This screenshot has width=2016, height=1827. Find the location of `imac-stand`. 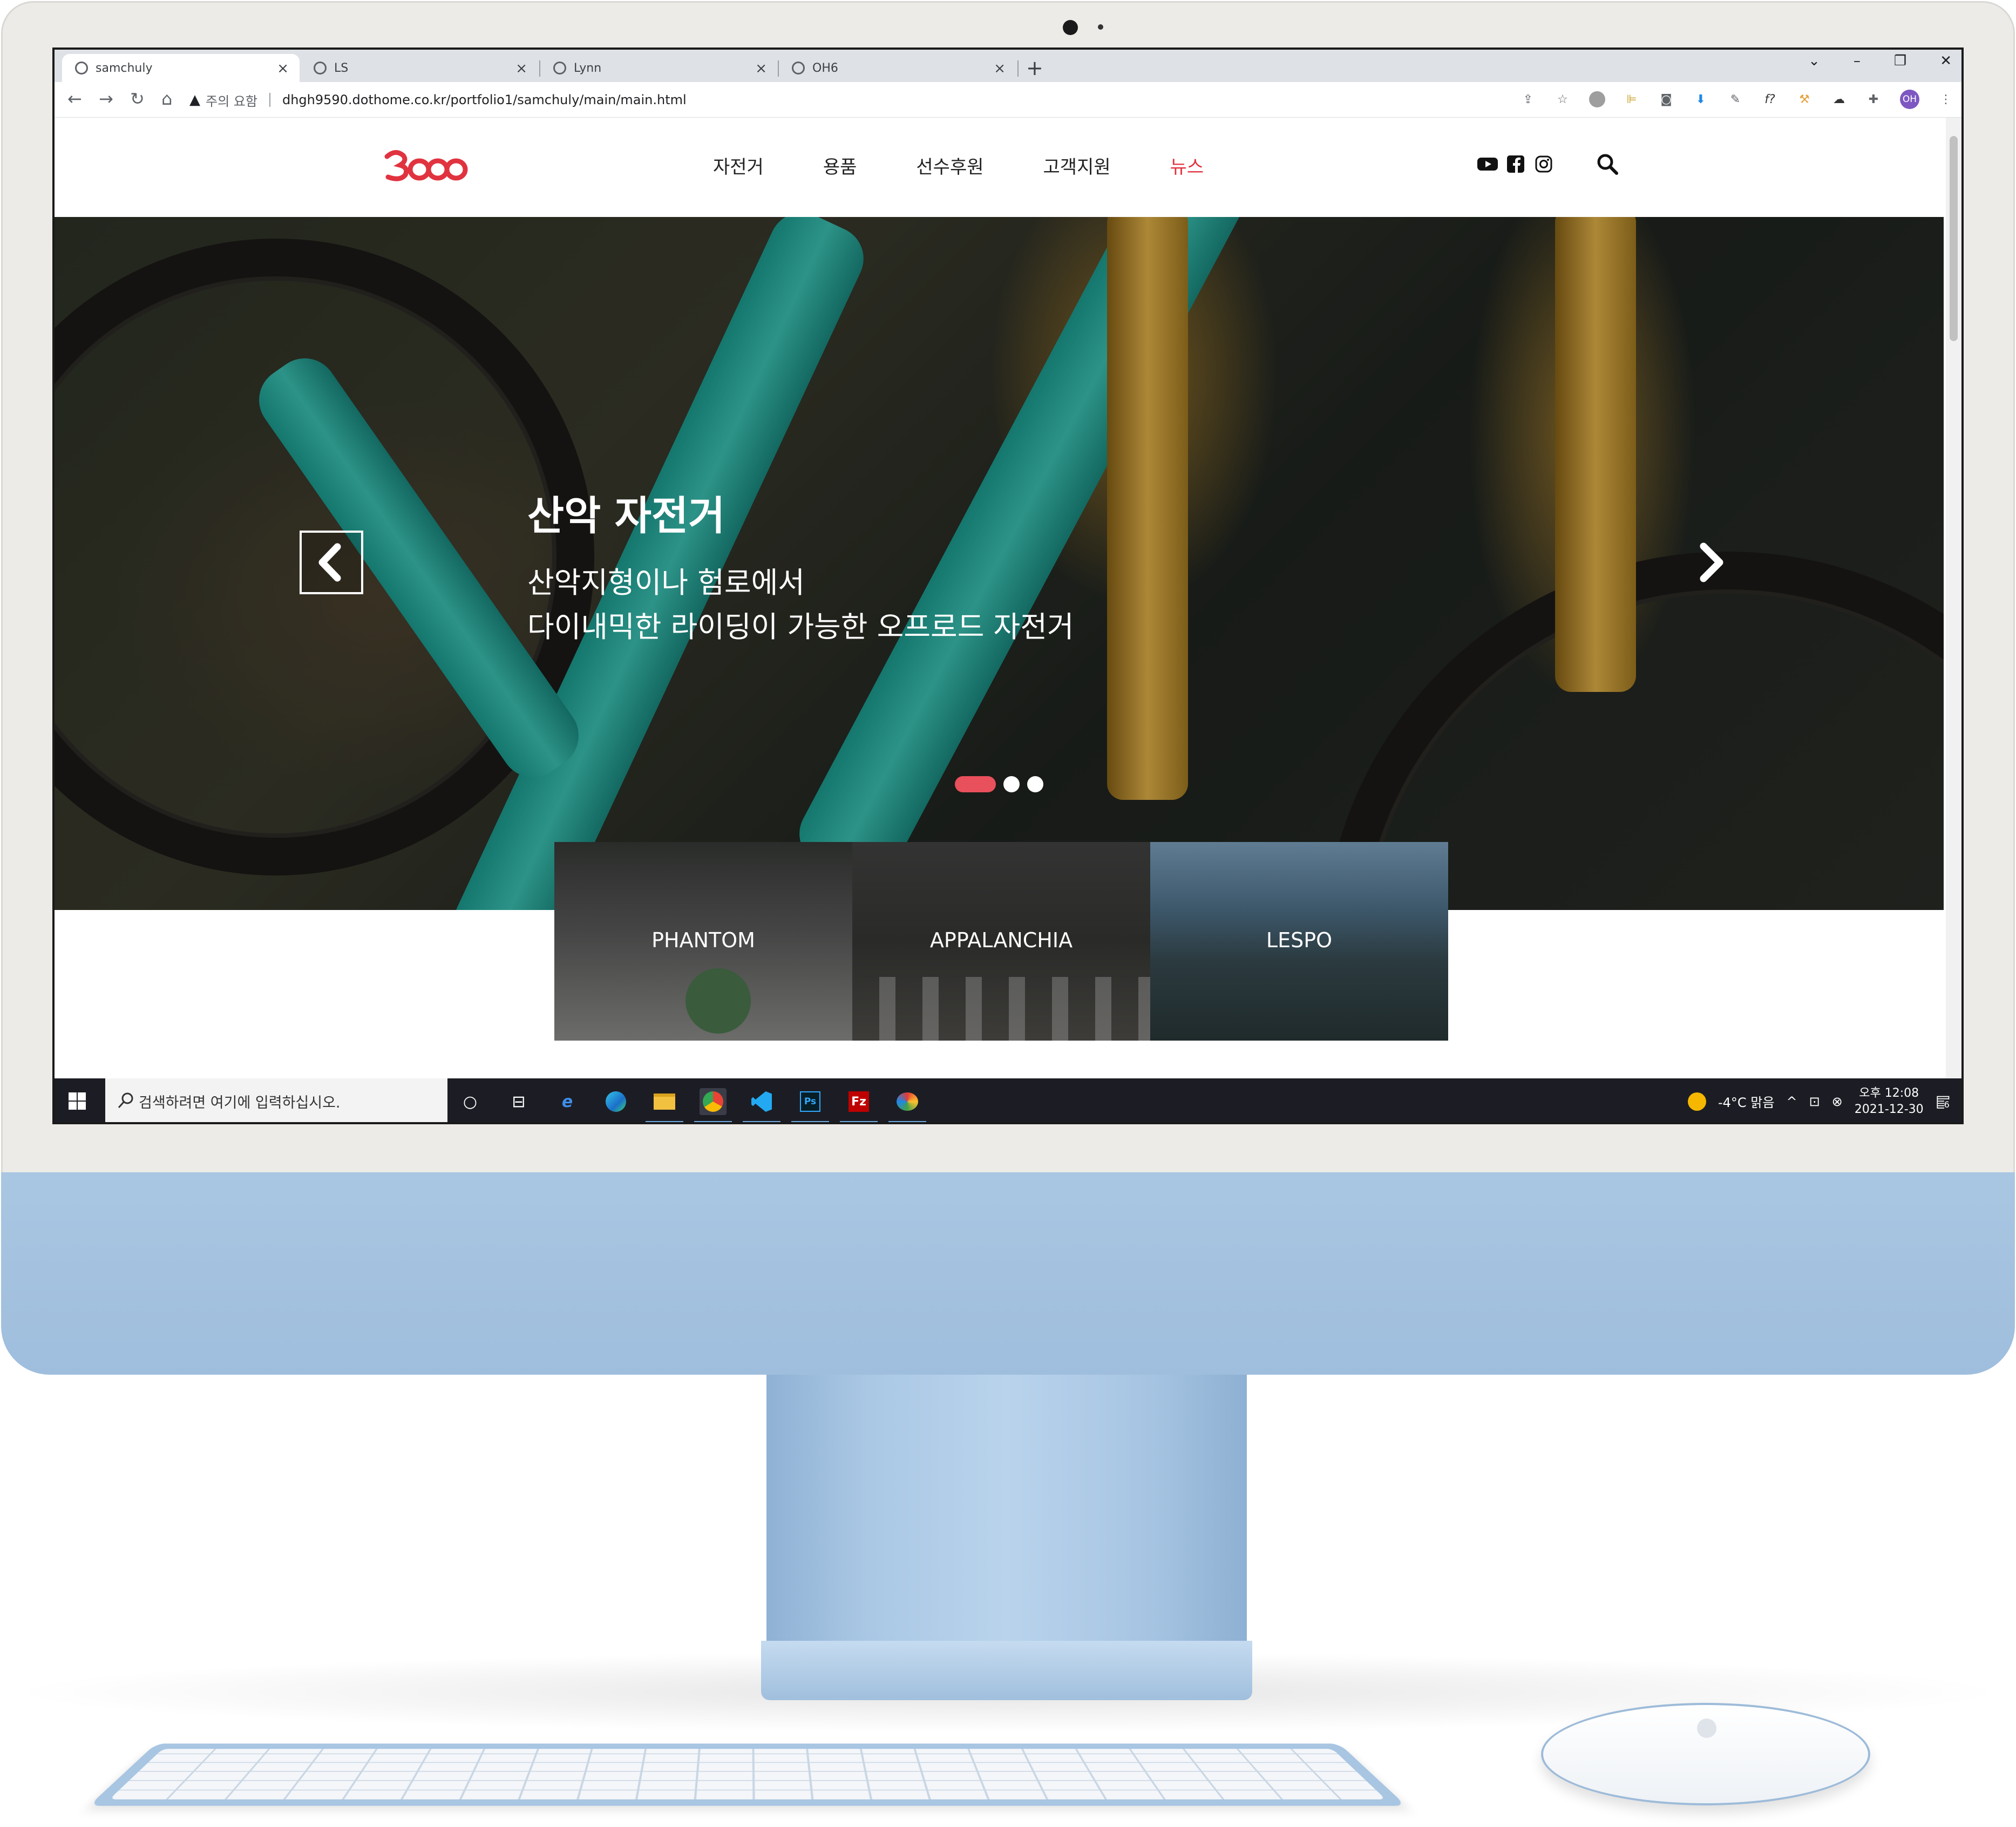

imac-stand is located at coordinates (1006, 1515).